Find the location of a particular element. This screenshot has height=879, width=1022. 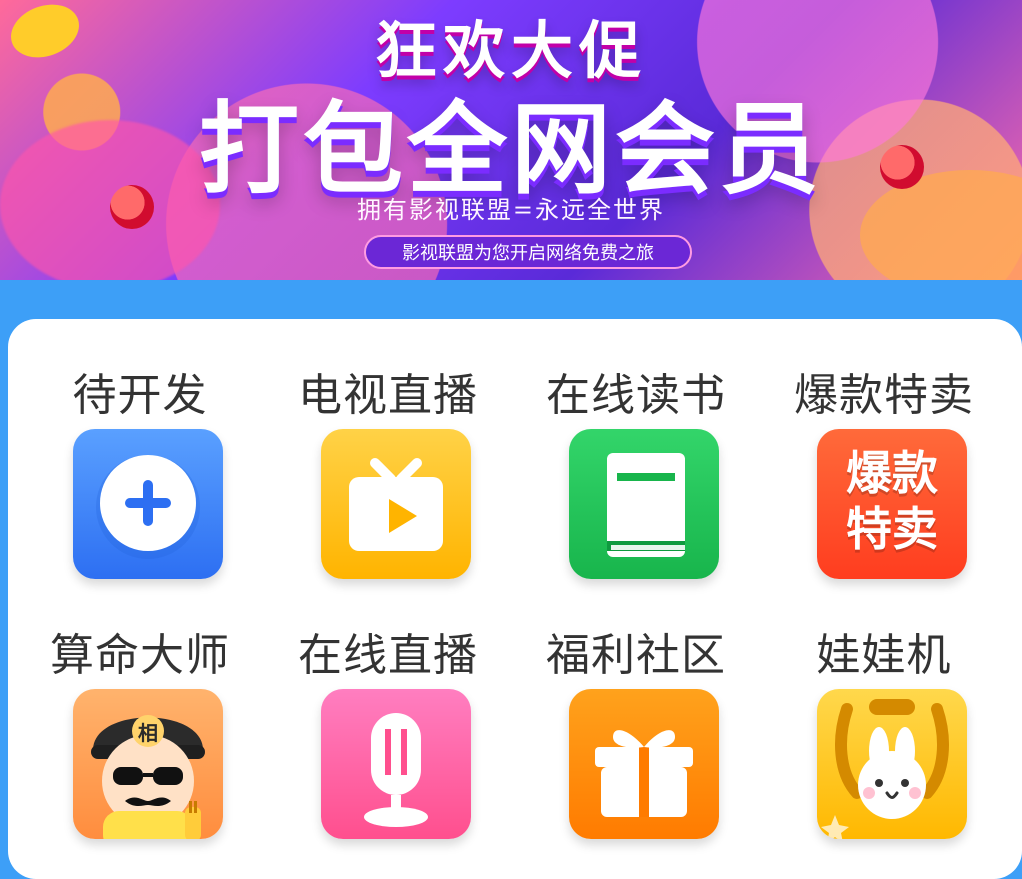

hot-sale-icon: 爆款 特卖 is located at coordinates (892, 504).